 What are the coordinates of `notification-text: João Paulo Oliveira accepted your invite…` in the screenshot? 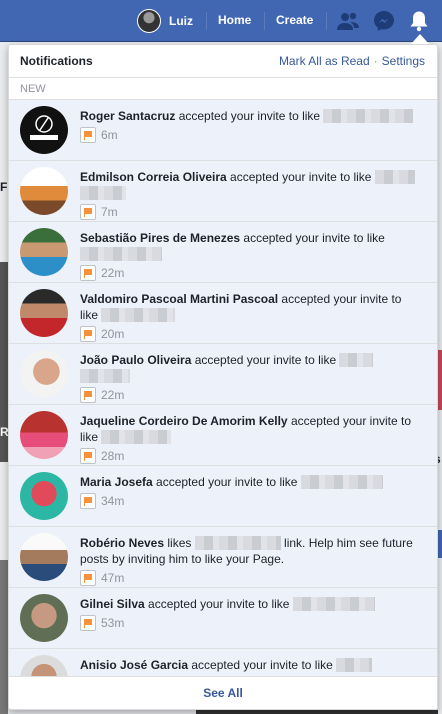 It's located at (250, 377).